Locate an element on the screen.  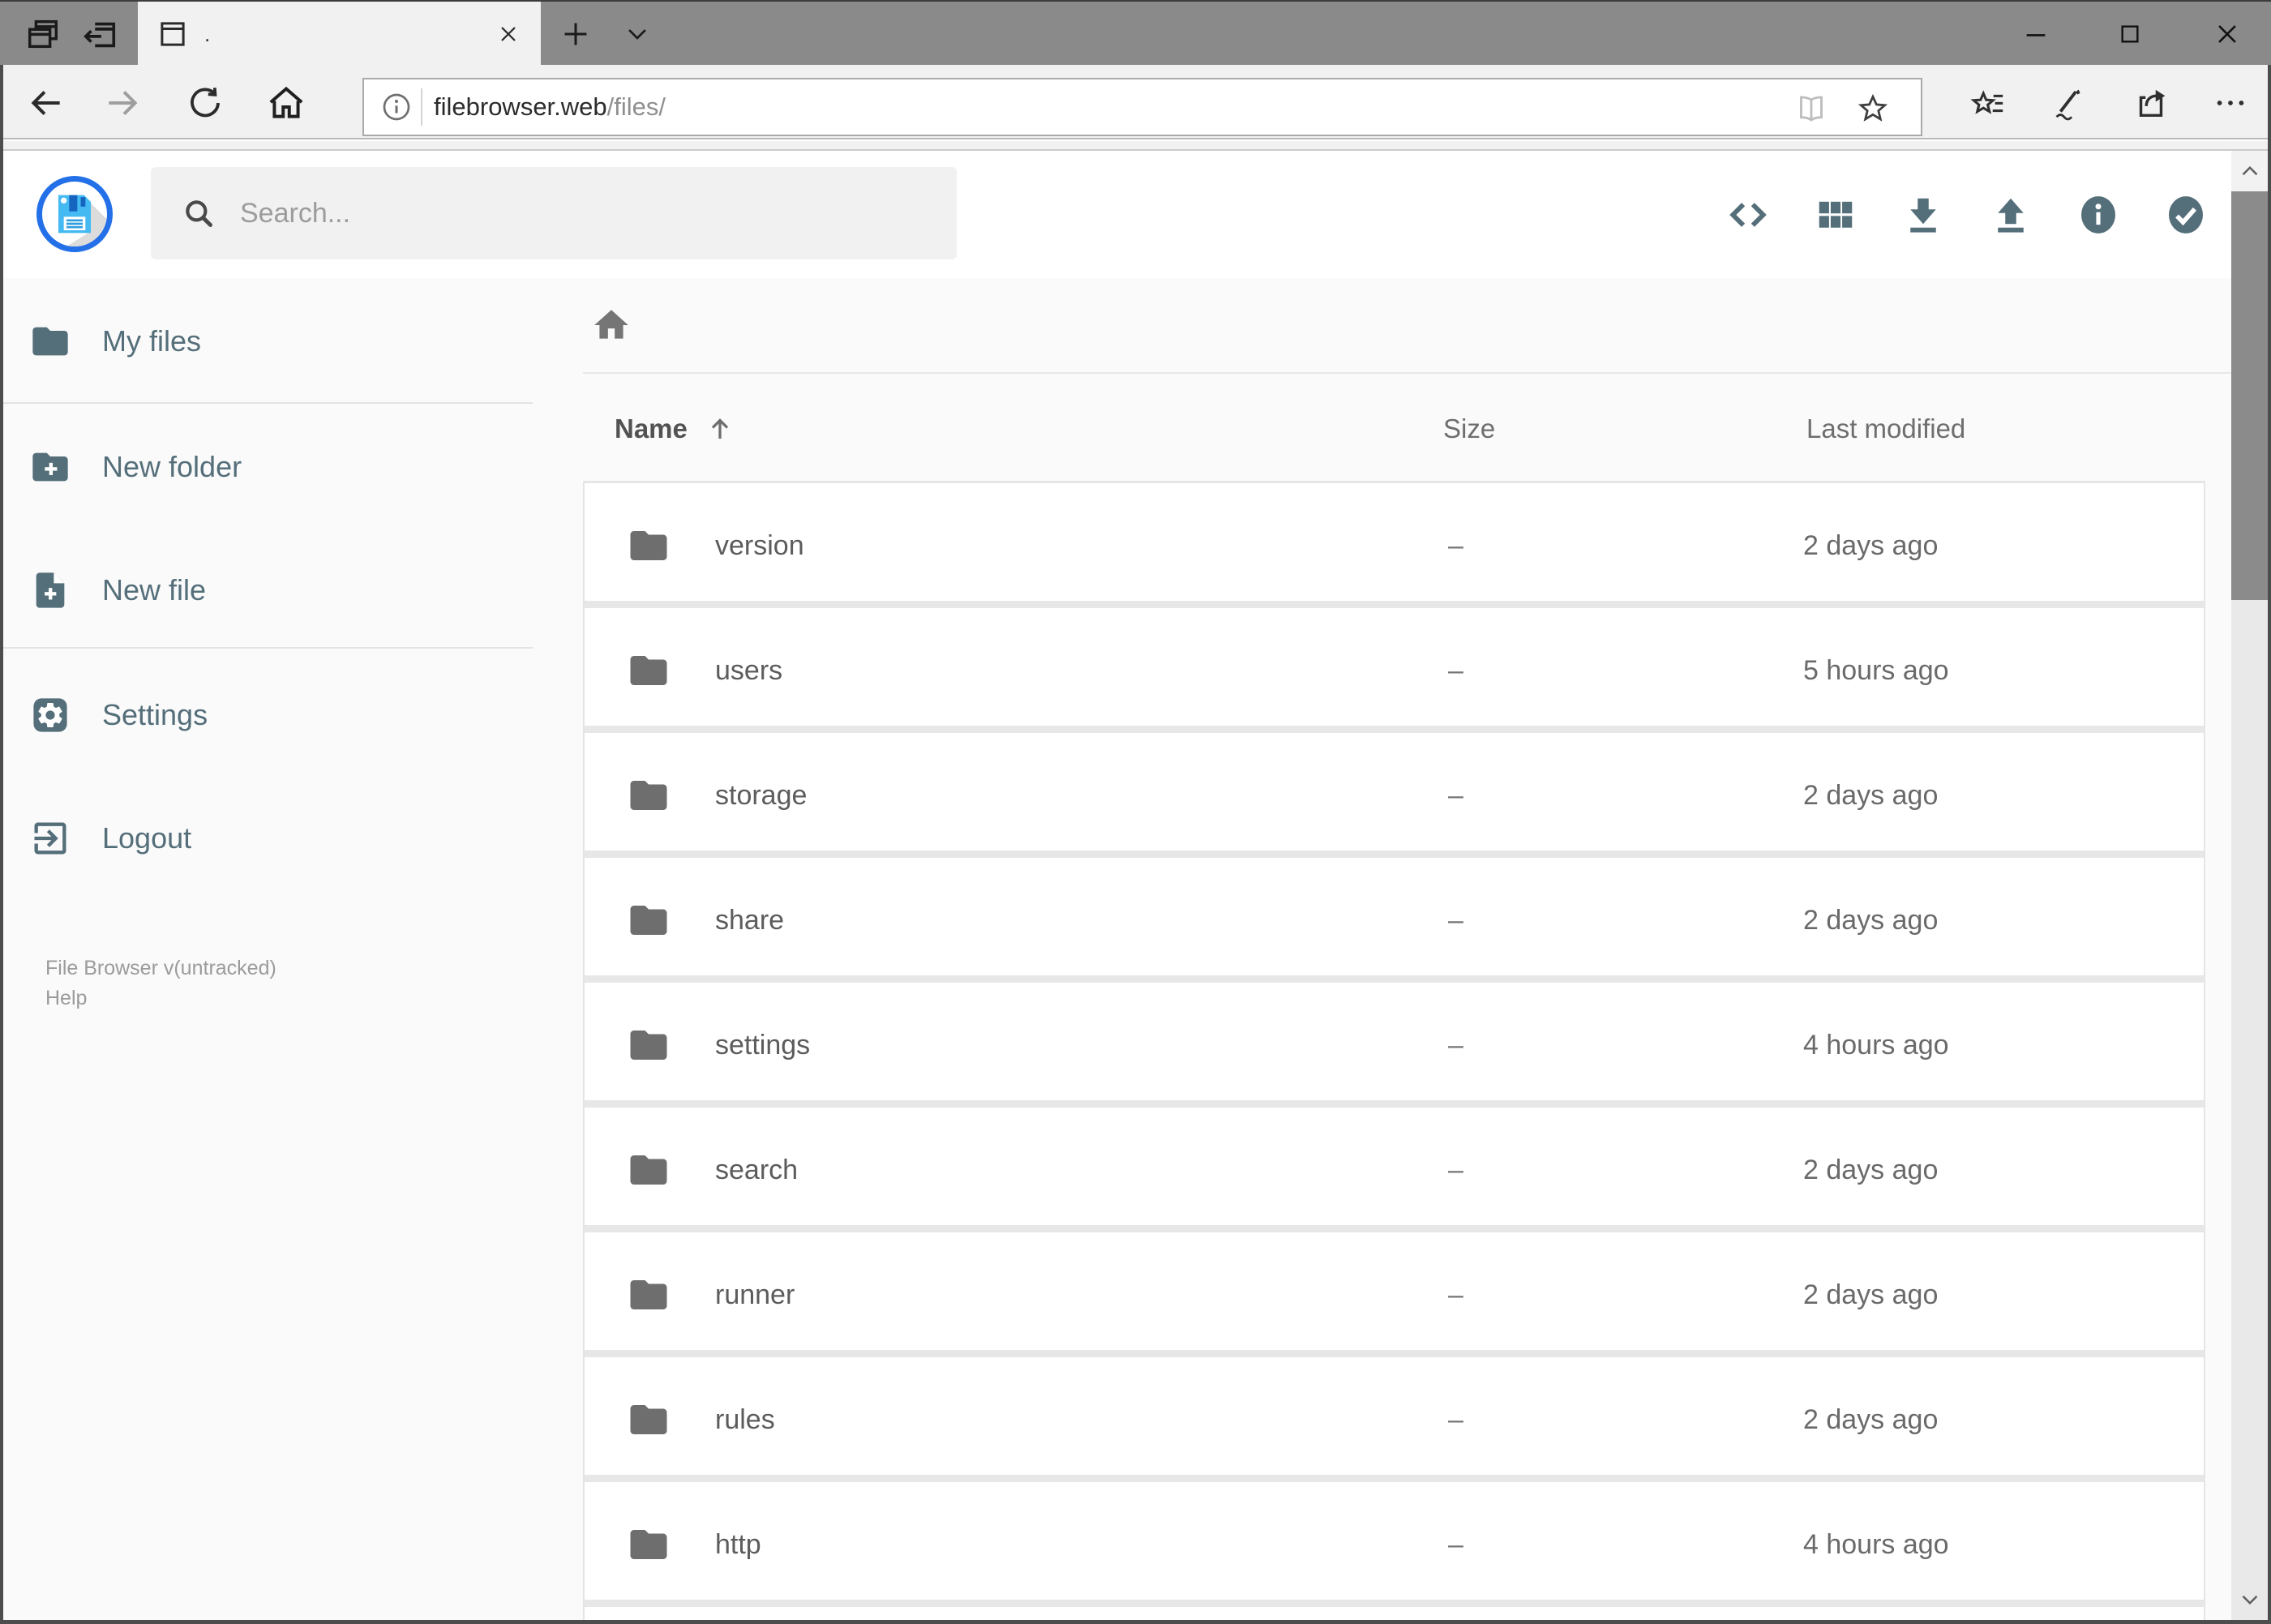
active-tab: . is located at coordinates (339, 34).